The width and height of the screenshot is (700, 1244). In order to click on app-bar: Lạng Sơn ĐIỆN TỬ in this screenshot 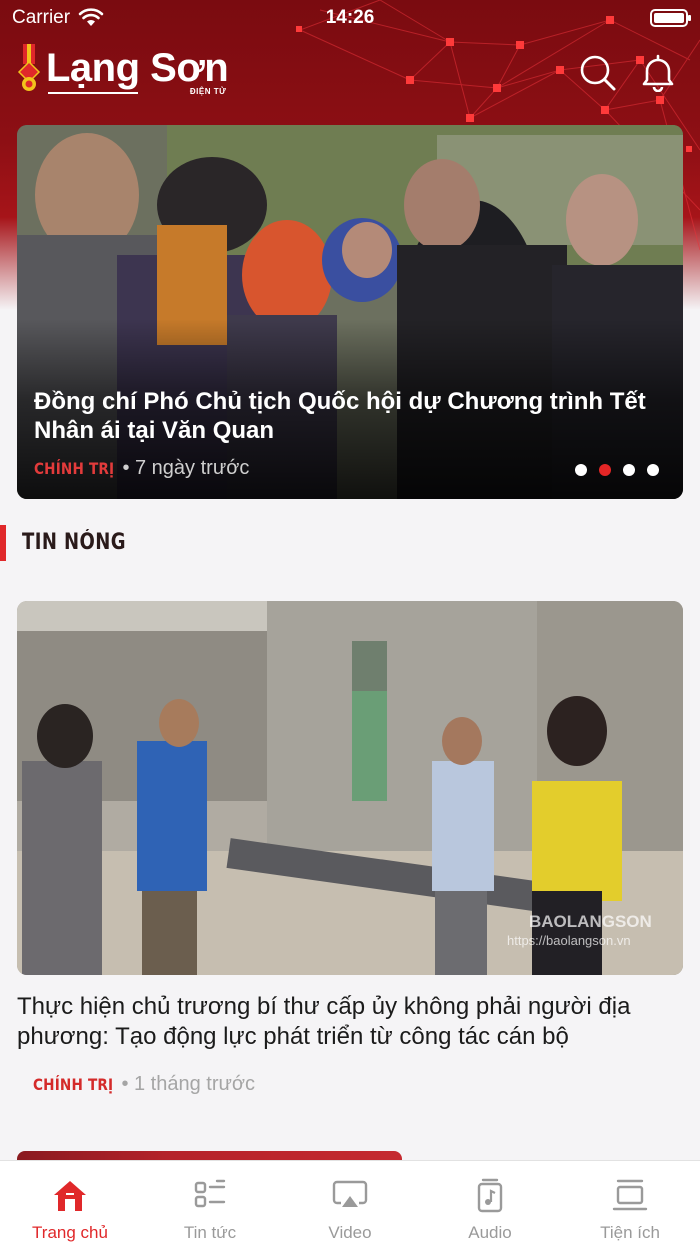, I will do `click(350, 72)`.